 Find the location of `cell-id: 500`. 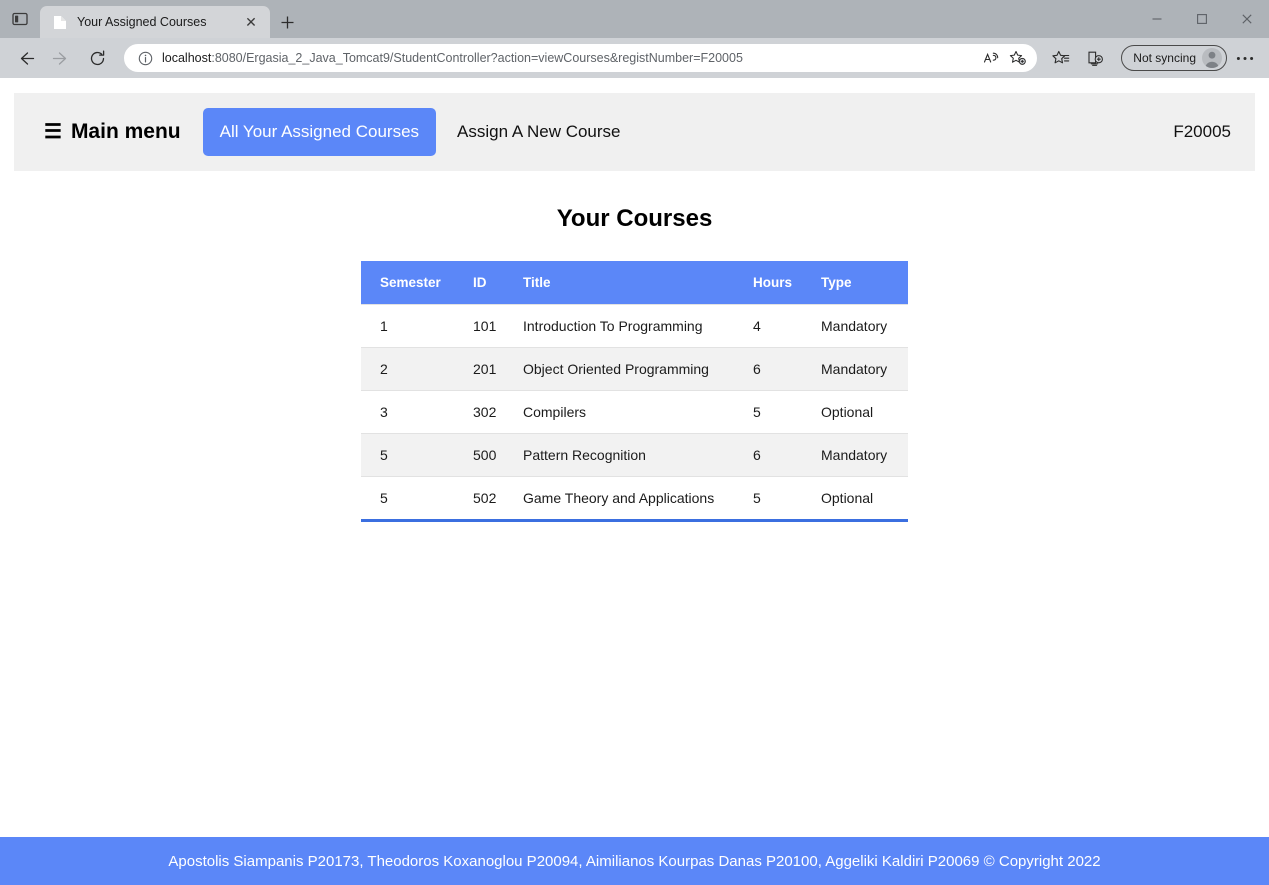

cell-id: 500 is located at coordinates (498, 454).